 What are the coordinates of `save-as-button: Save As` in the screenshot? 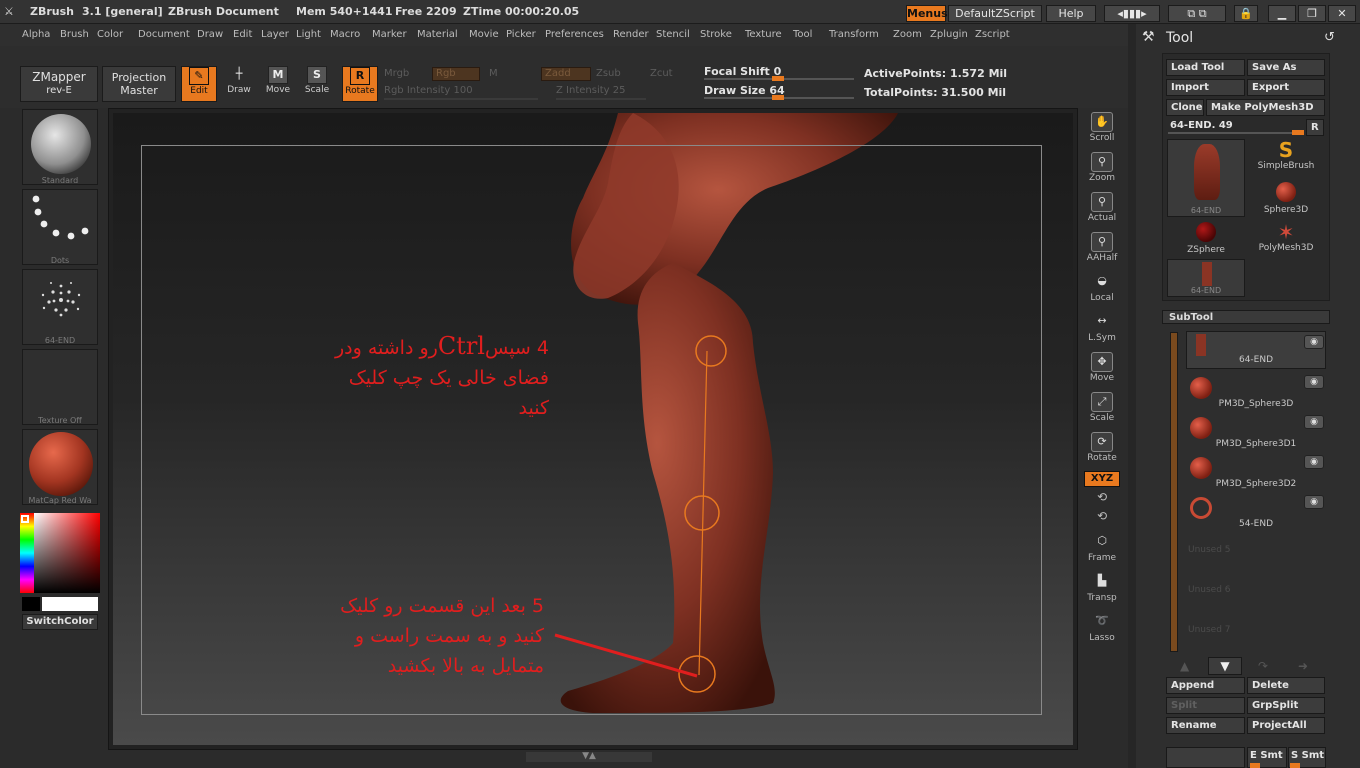 It's located at (1286, 67).